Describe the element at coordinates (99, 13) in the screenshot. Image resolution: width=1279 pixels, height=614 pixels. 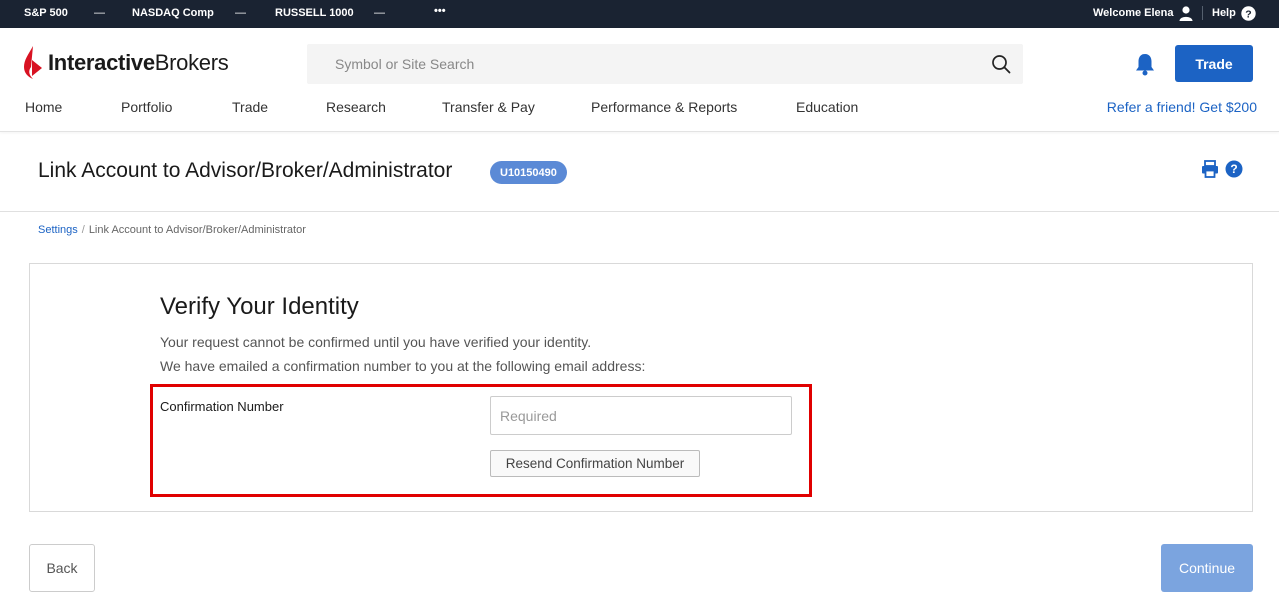
I see `ticker-sp500-value: —` at that location.